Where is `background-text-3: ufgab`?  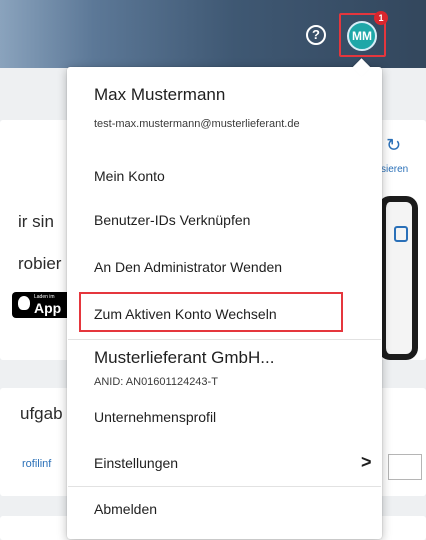 background-text-3: ufgab is located at coordinates (41, 413).